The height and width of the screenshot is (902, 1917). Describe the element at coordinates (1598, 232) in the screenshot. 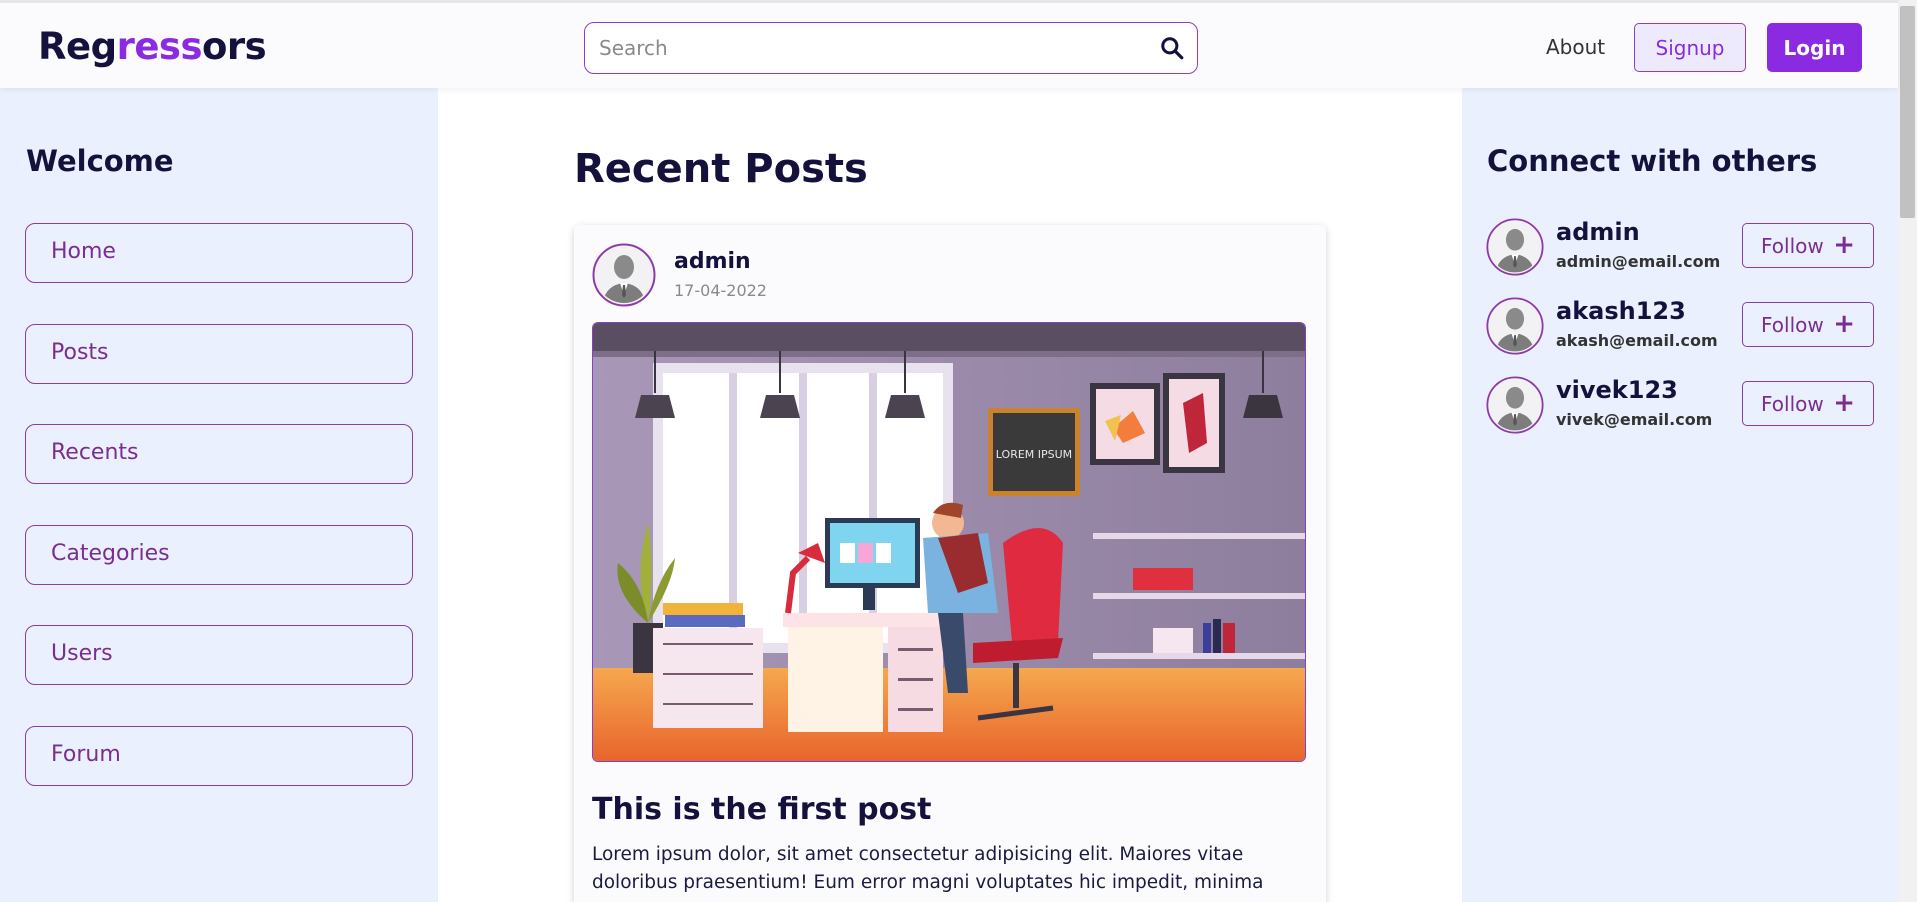

I see `user-name: admin` at that location.